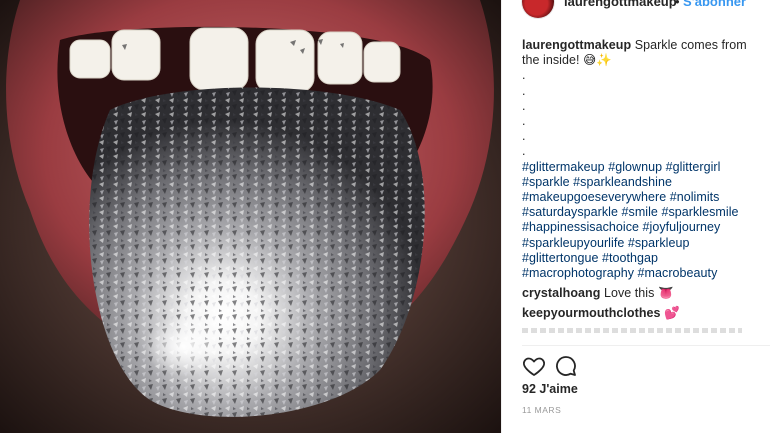 The width and height of the screenshot is (770, 433). What do you see at coordinates (534, 366) in the screenshot?
I see `heart-icon` at bounding box center [534, 366].